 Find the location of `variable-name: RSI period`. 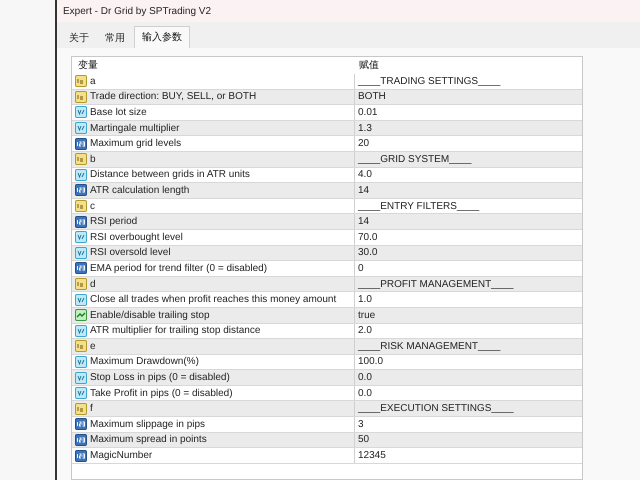

variable-name: RSI period is located at coordinates (114, 222).